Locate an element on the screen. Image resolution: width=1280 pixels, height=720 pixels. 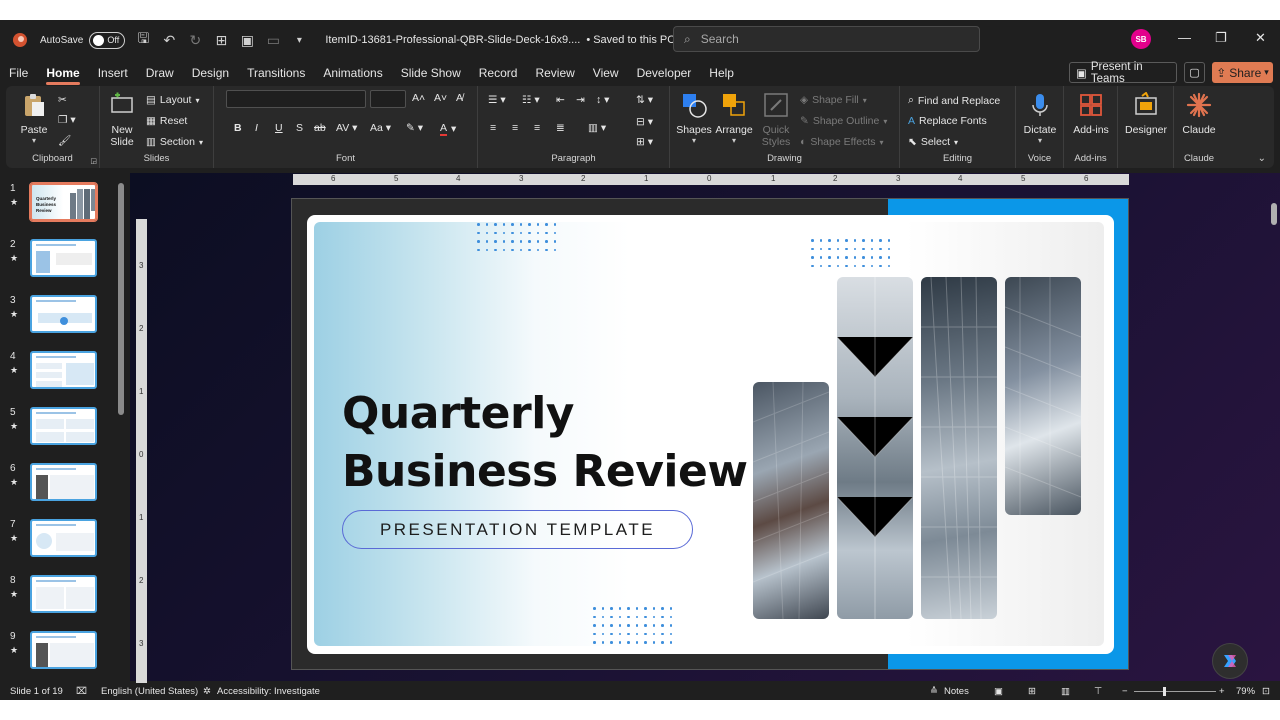
shape-fill-button: ◈ Shape Fill ▾ is located at coordinates (833, 100).